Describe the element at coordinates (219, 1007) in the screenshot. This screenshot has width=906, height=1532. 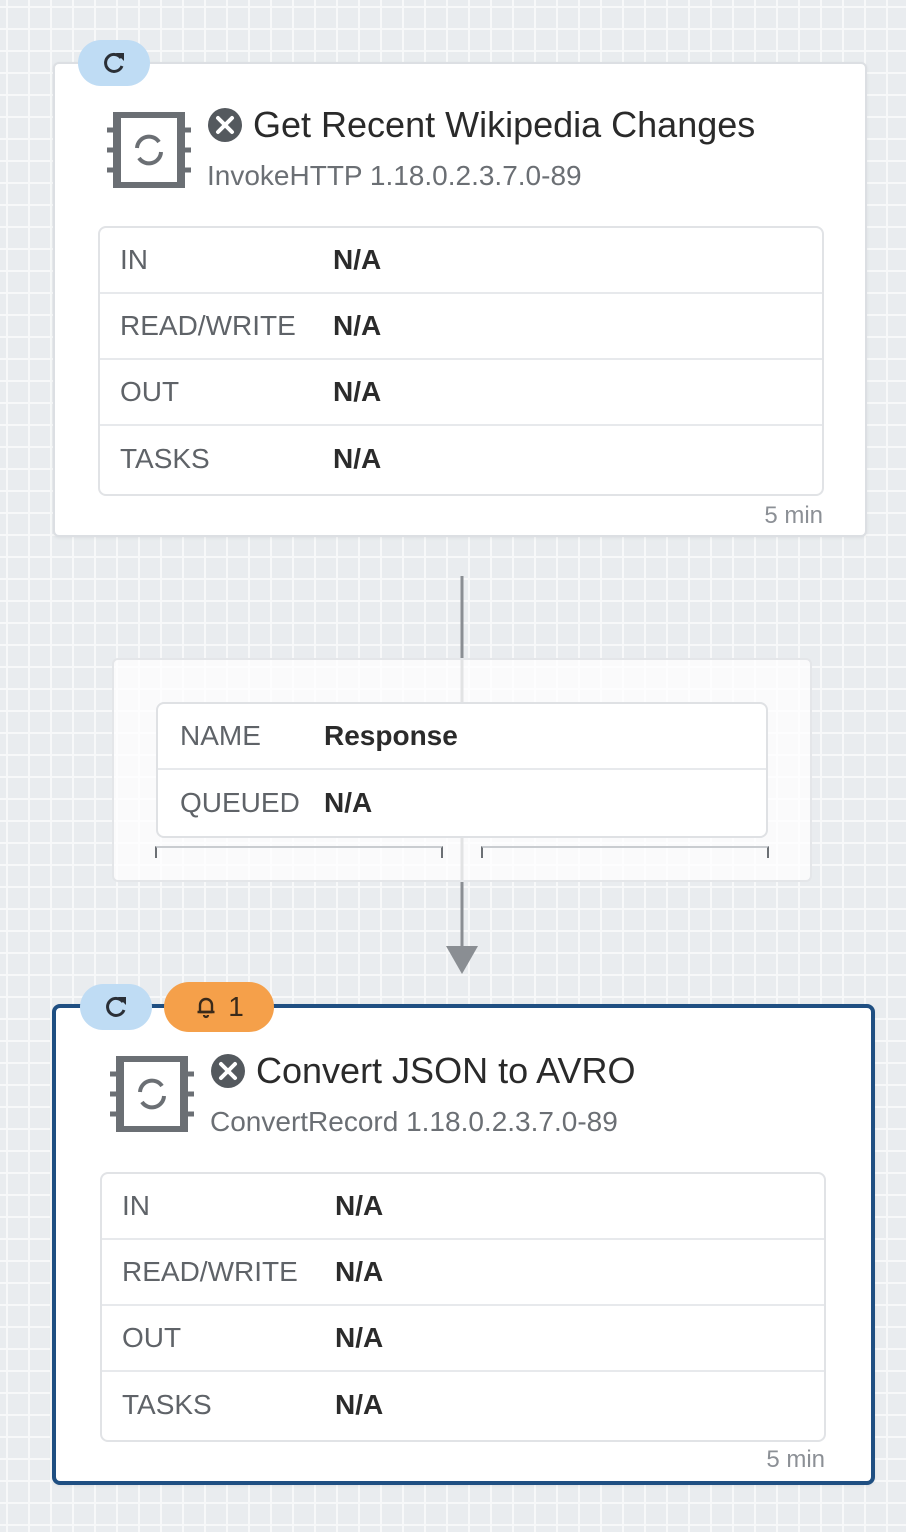
I see `bulletin-badge: 1` at that location.